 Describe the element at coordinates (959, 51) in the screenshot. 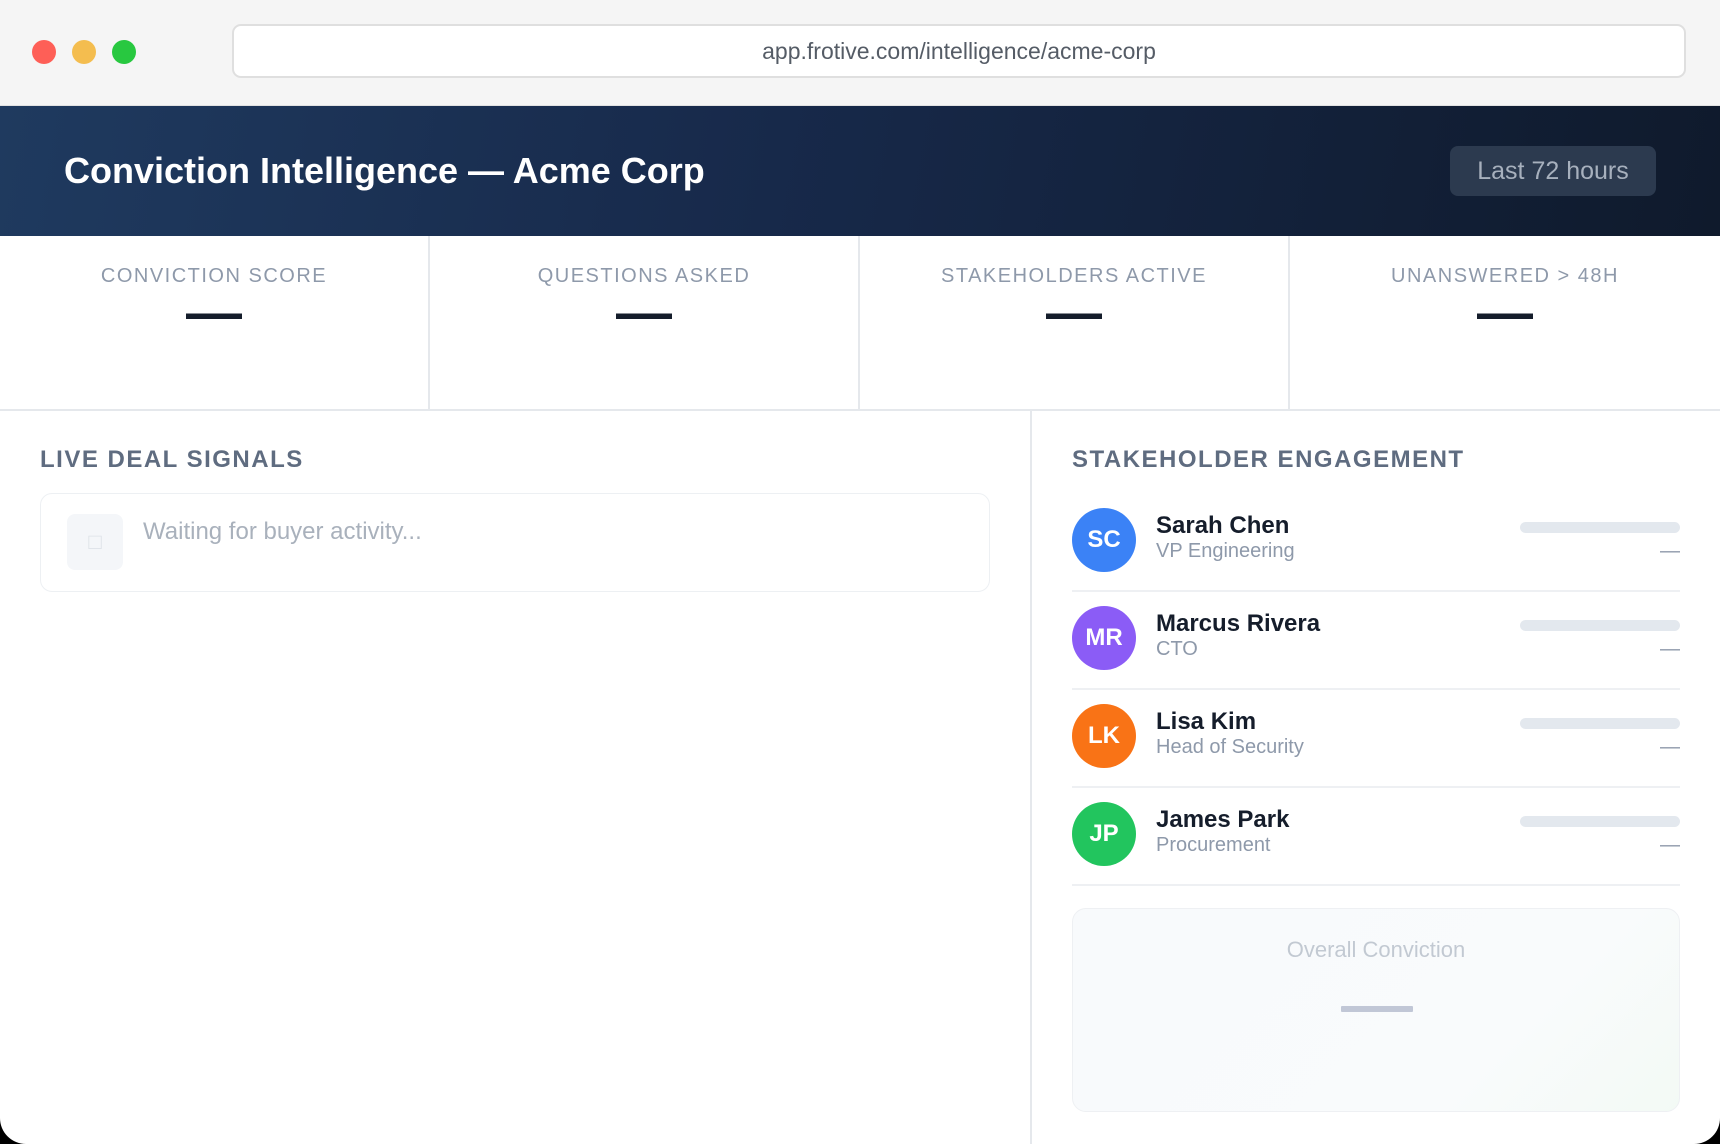

I see `address-bar: app.frotive.com/intelligence/acme-corp` at that location.